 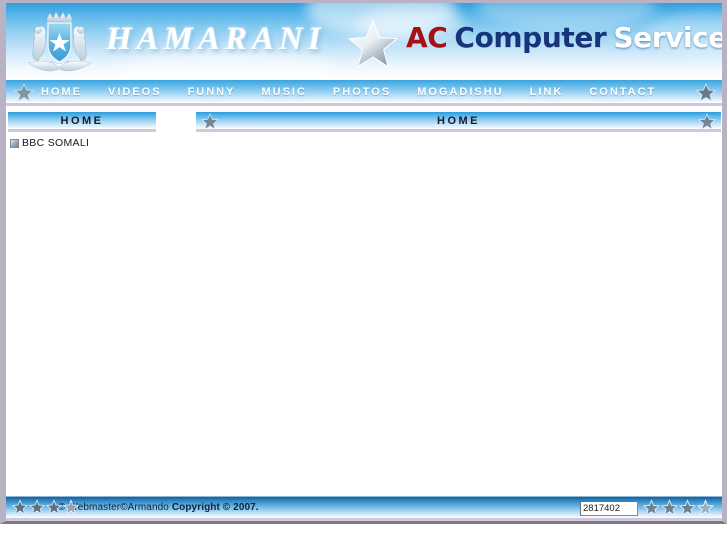 I want to click on content-section-header: HOME, so click(x=458, y=122).